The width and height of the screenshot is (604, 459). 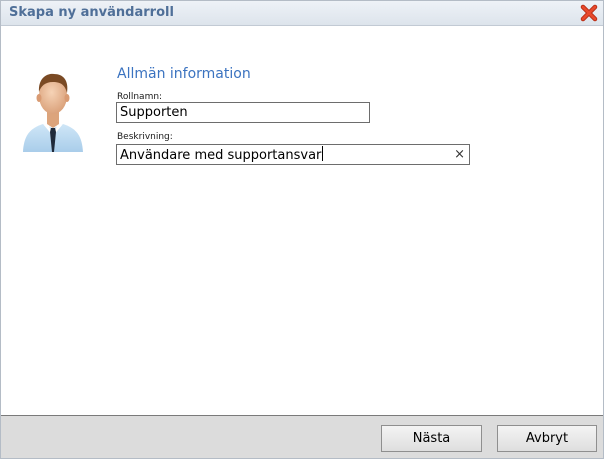 What do you see at coordinates (145, 137) in the screenshot?
I see `description-label: Beskrivning:` at bounding box center [145, 137].